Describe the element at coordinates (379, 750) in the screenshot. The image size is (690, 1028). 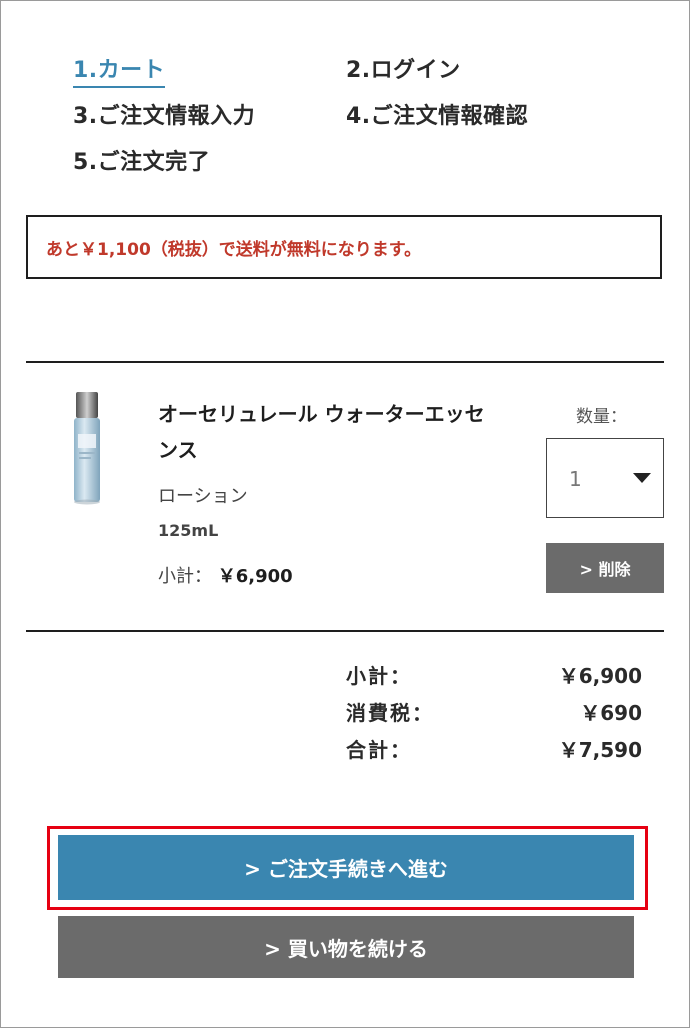
I see `summary-total-label: 合計：` at that location.